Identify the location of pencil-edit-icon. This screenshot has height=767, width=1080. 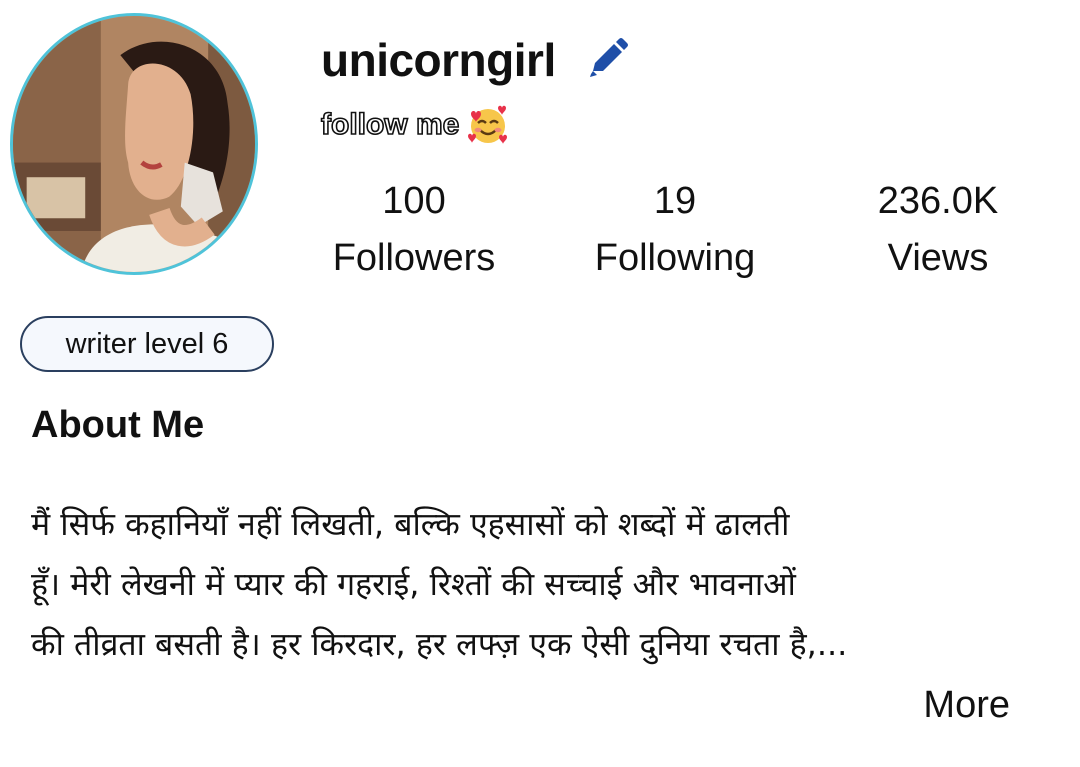
(608, 60).